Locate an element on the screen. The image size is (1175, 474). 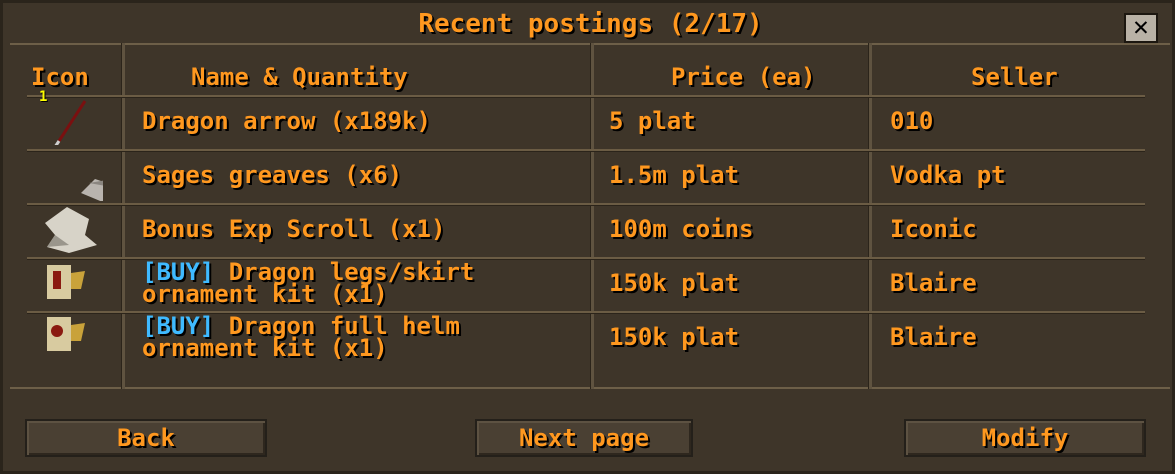
header-price: Price (ea) is located at coordinates (743, 77).